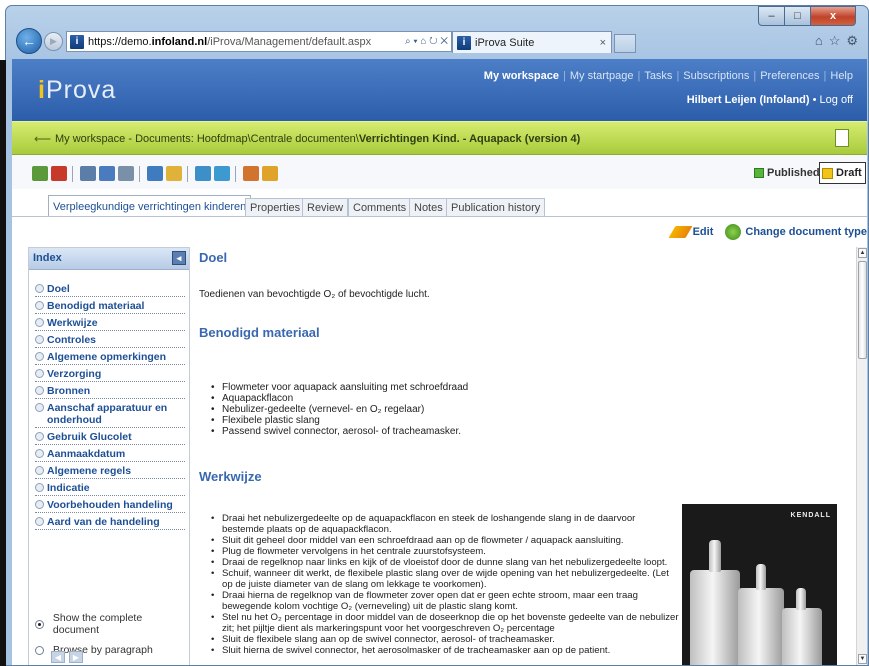 The image size is (869, 666). I want to click on document-toolbar: Published Draft, so click(439, 172).